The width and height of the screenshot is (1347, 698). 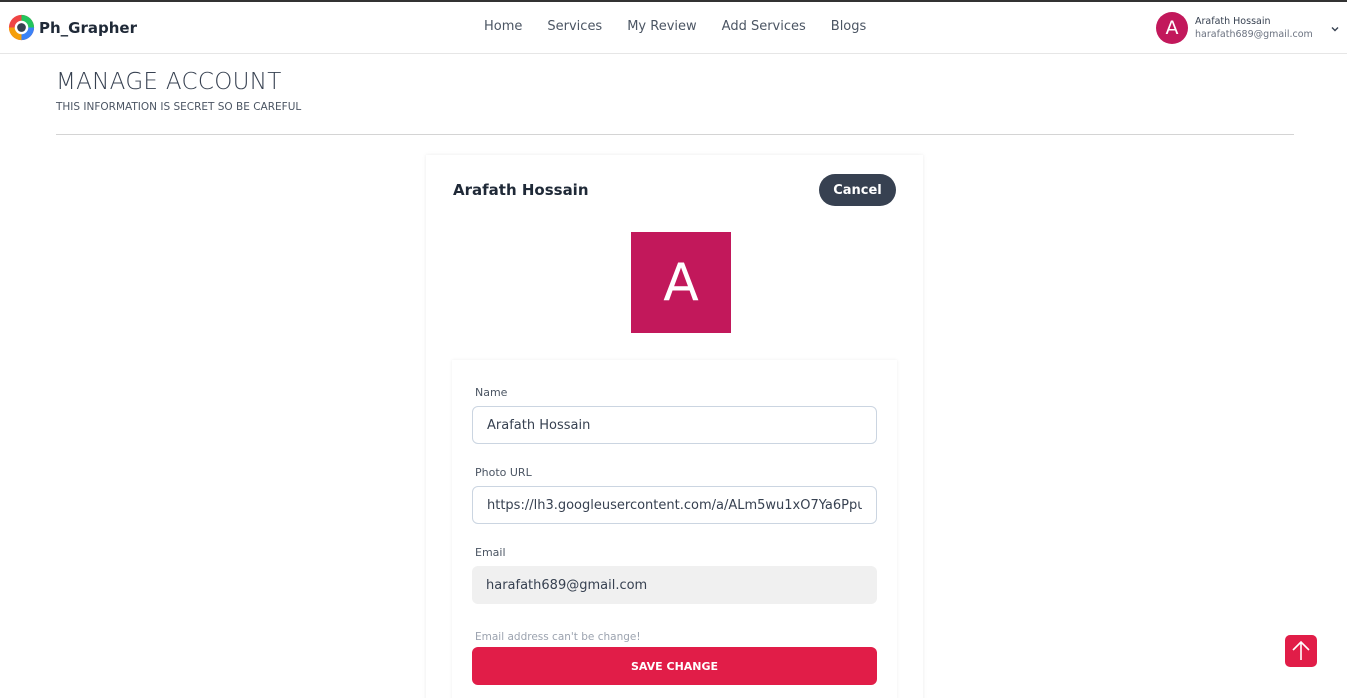 I want to click on profile-avatar: A, so click(x=681, y=282).